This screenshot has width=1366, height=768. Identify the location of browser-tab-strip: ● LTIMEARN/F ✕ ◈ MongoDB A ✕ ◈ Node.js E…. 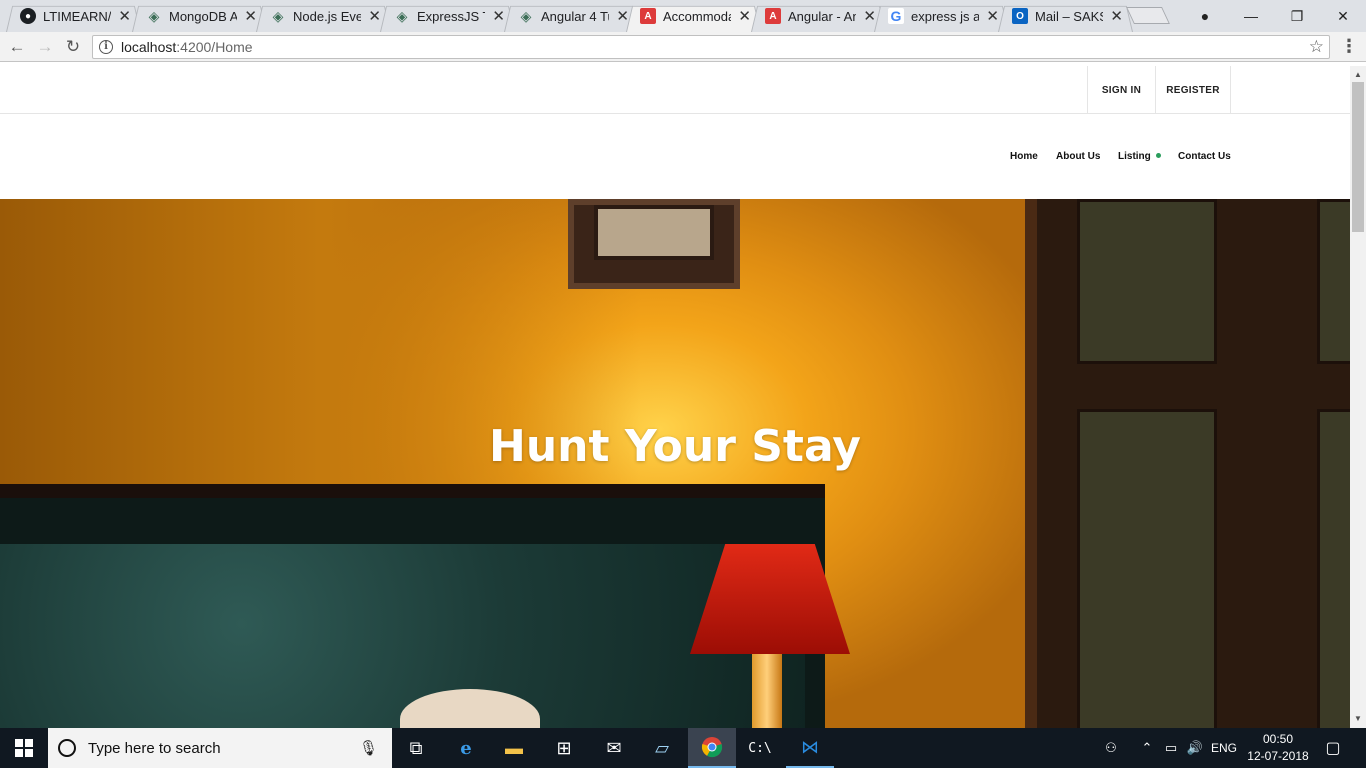
(683, 16).